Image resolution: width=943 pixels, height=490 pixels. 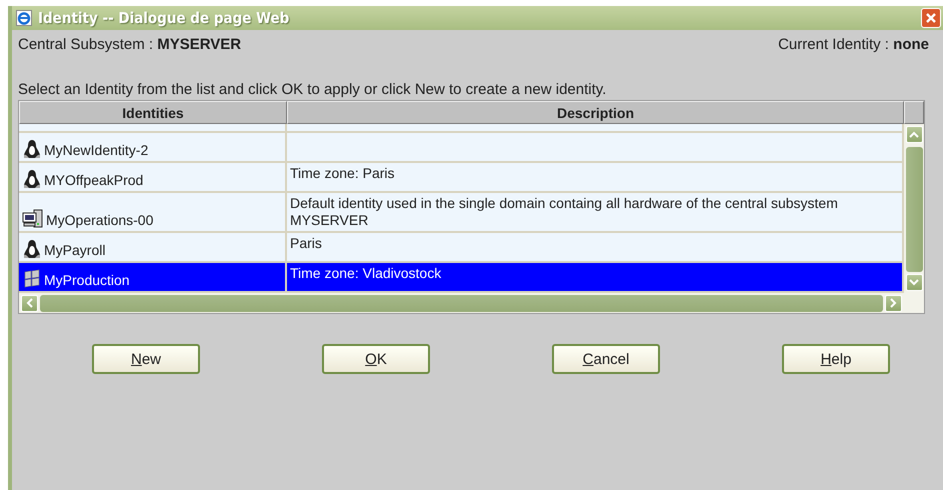 What do you see at coordinates (376, 359) in the screenshot?
I see `dialog-button: OK` at bounding box center [376, 359].